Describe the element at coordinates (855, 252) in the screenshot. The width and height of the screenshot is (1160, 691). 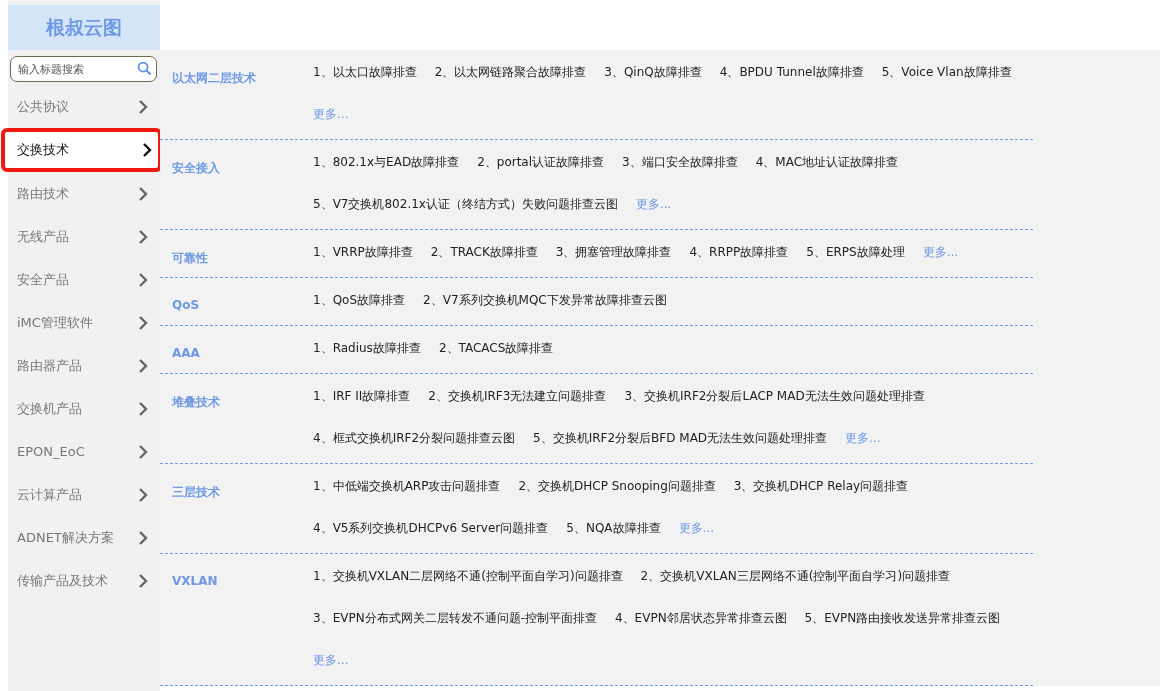
I see `article-link: 5、ERPS故障处理` at that location.